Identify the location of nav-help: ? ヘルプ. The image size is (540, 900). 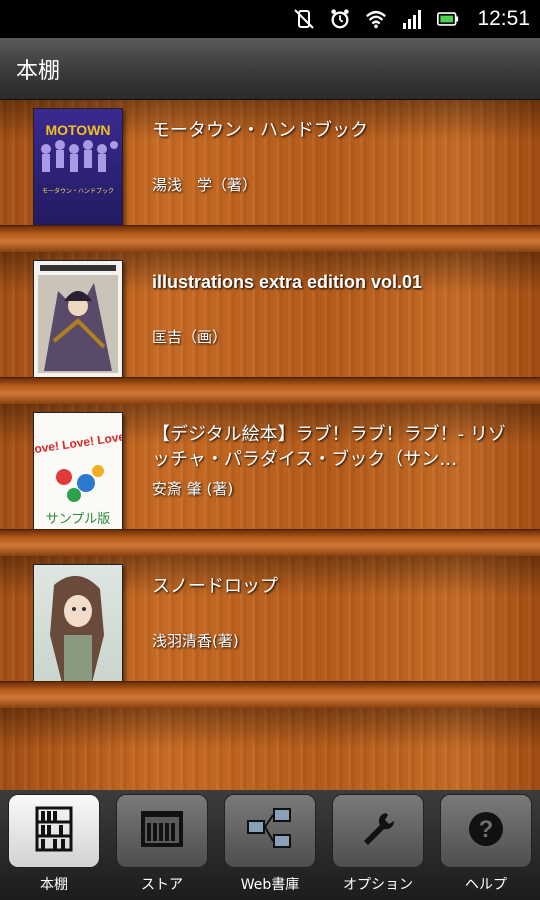
(486, 844).